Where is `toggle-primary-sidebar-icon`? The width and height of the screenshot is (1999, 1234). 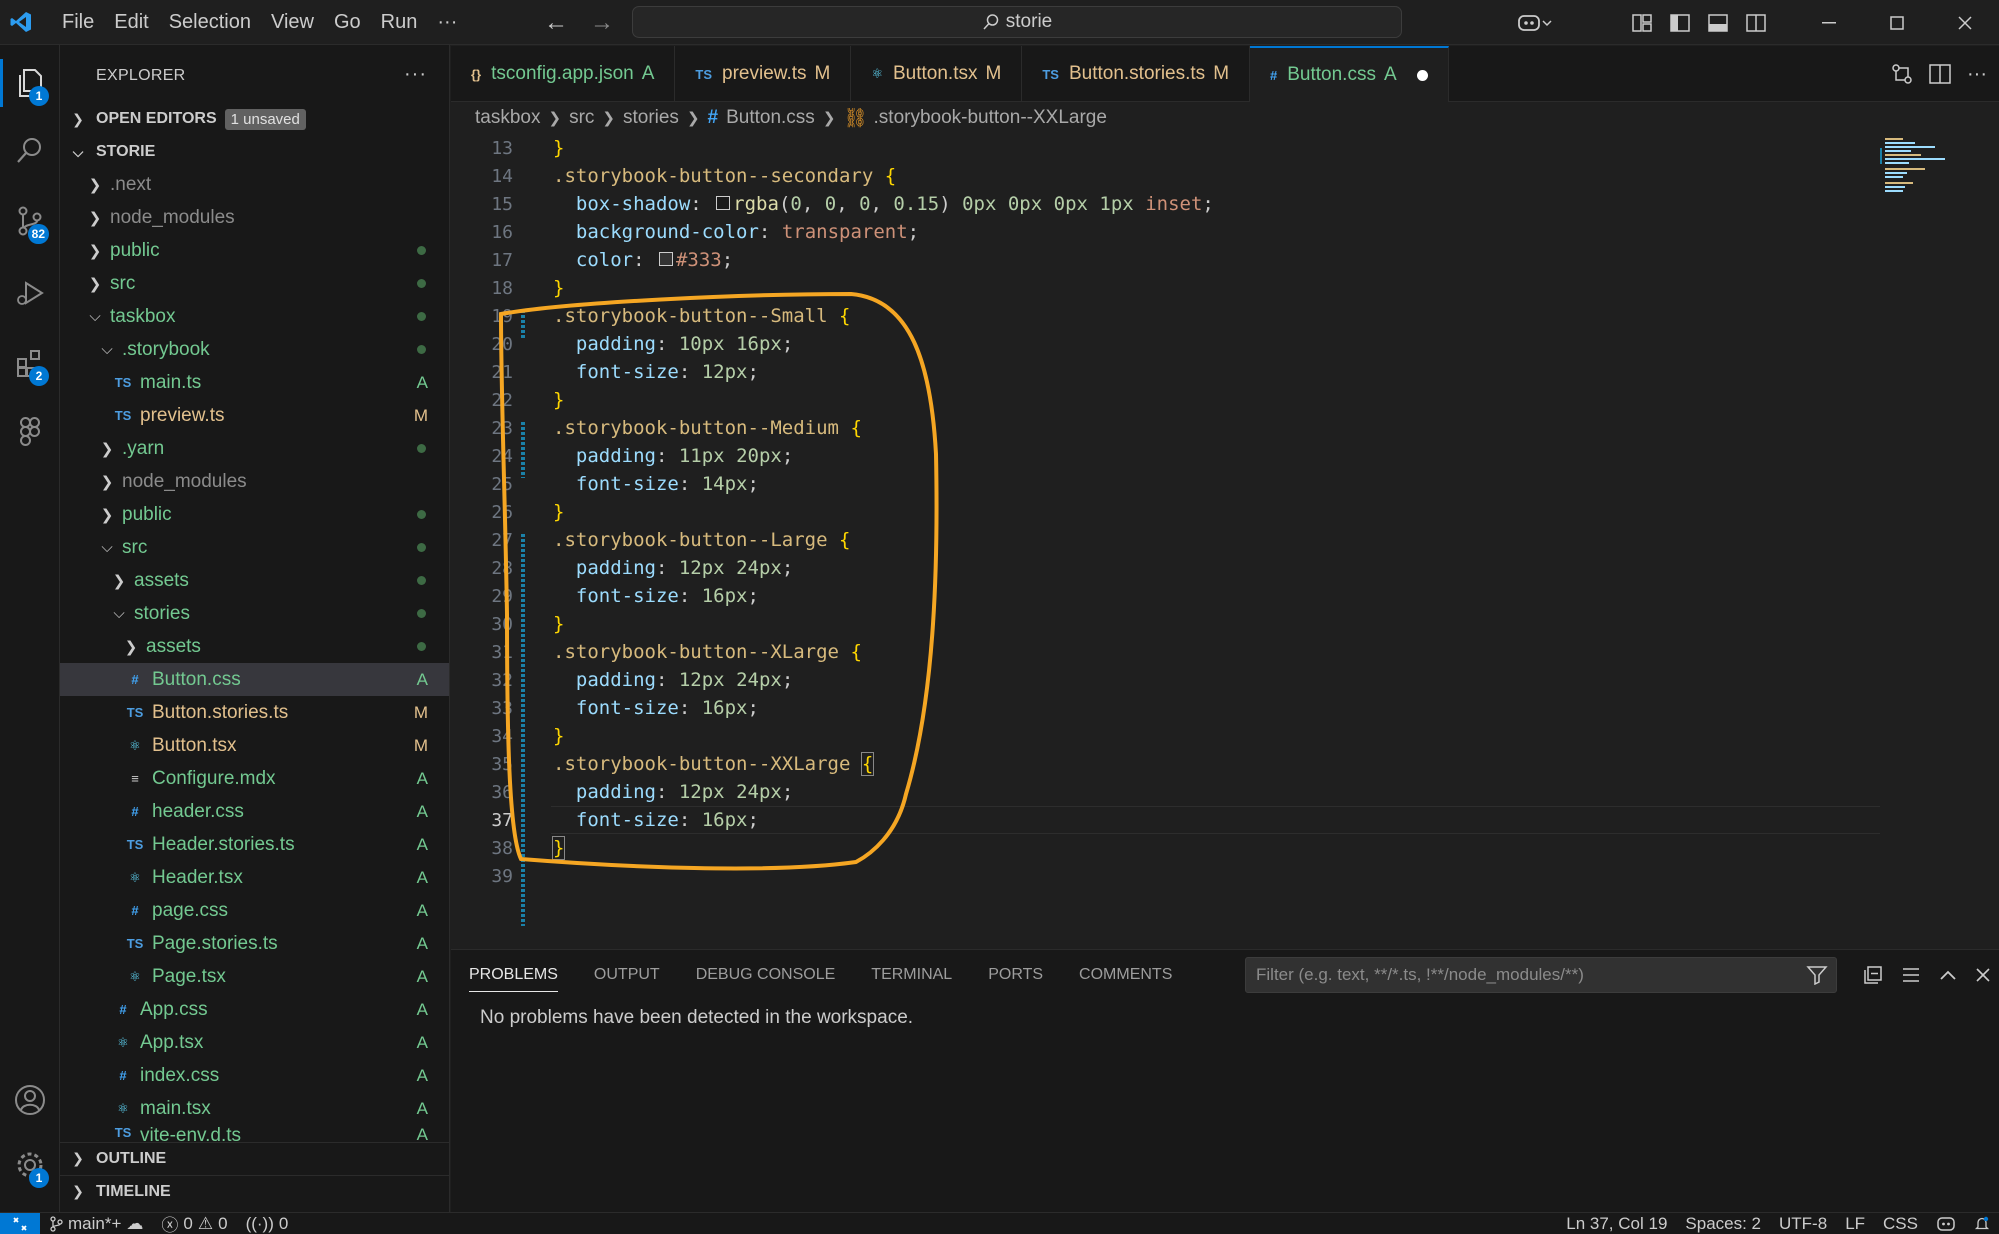 toggle-primary-sidebar-icon is located at coordinates (1680, 22).